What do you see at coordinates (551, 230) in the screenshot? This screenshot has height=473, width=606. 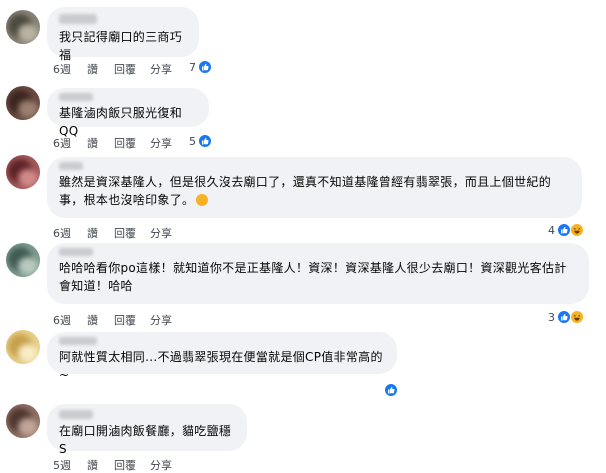 I see `reaction-count: 4` at bounding box center [551, 230].